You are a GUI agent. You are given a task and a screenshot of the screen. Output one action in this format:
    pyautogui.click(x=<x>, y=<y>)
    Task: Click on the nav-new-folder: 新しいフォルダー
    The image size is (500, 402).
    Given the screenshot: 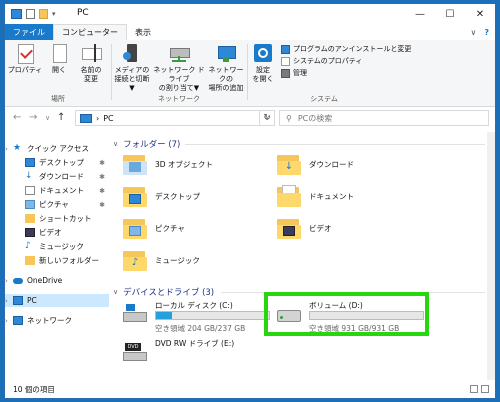 What is the action you would take?
    pyautogui.click(x=57, y=260)
    